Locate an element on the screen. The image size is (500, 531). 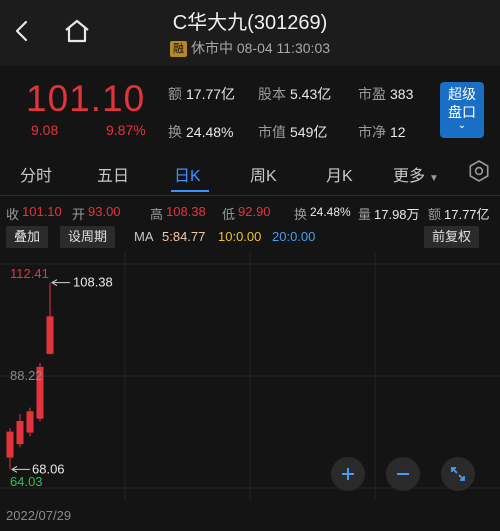
period-tabs: 分时 五日 日K 周K 月K 更多 ▼ is located at coordinates (250, 171).